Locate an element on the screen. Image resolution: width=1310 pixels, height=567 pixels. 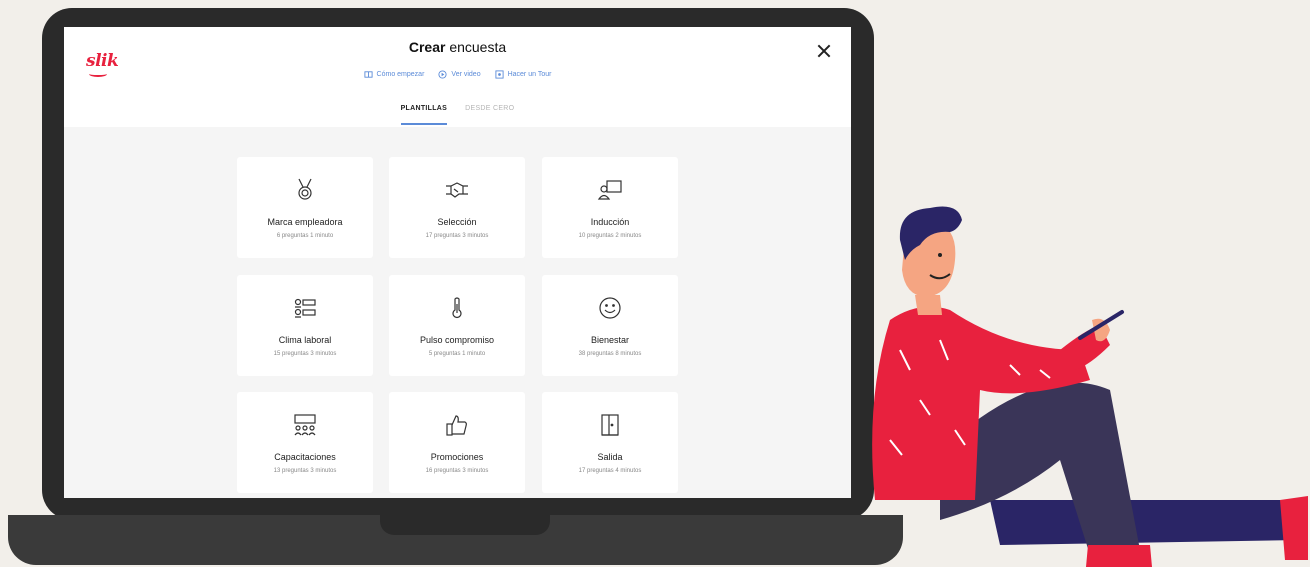
template-title: Inducción is located at coordinates (610, 222).